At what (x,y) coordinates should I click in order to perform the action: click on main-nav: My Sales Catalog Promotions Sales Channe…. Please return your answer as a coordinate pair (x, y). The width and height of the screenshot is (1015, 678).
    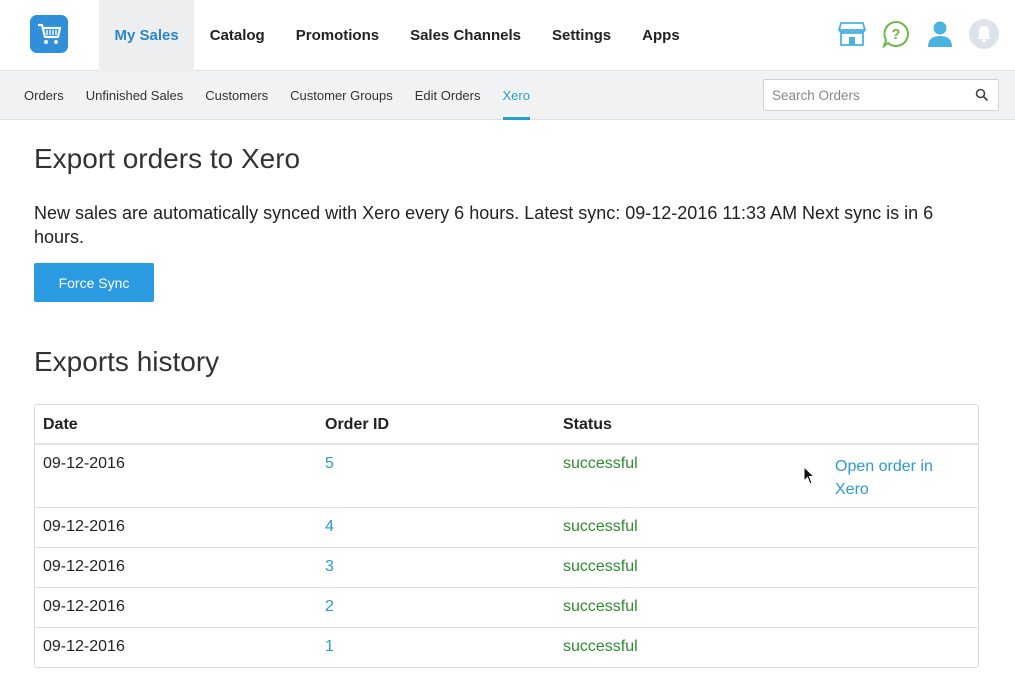
    Looking at the image, I should click on (397, 35).